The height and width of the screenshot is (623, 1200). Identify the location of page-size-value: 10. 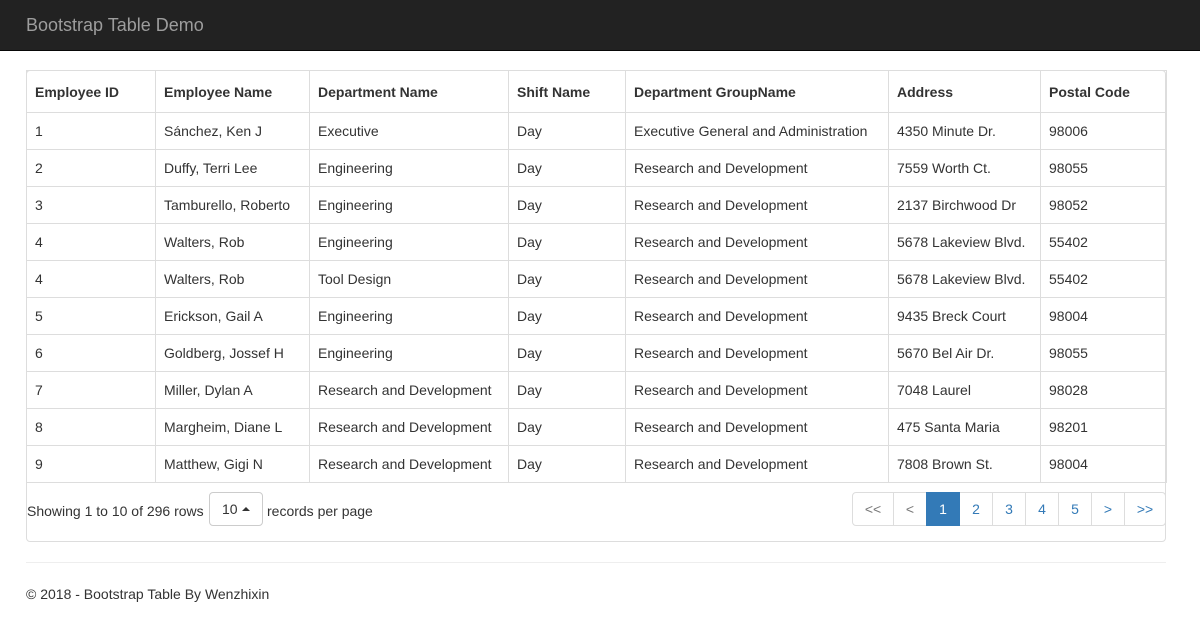
(230, 509).